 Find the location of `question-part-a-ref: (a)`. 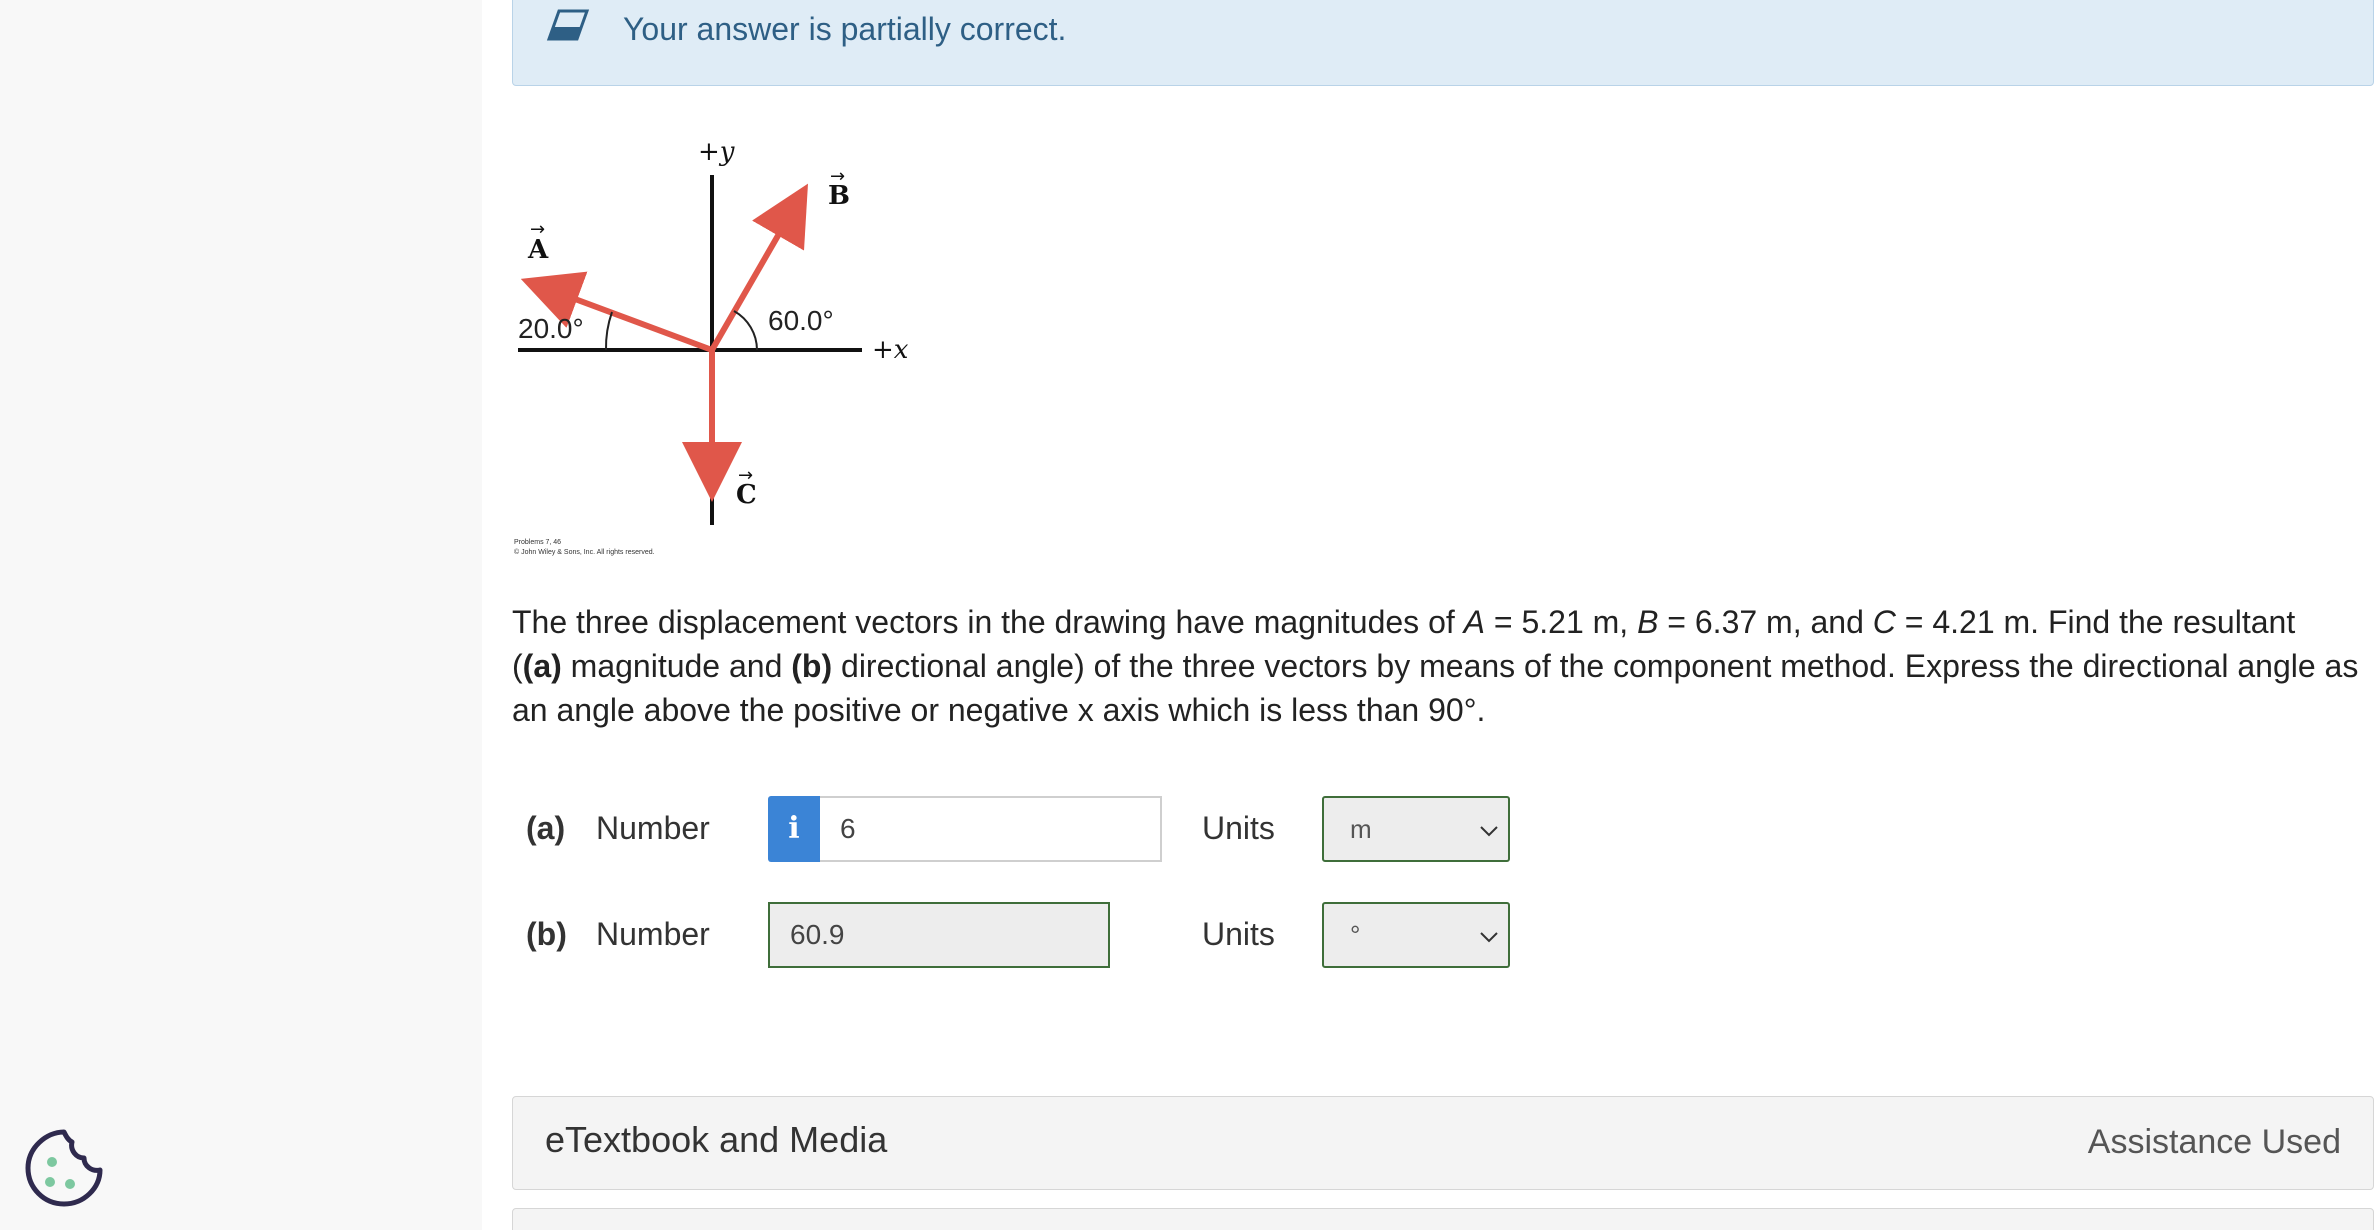

question-part-a-ref: (a) is located at coordinates (542, 666).